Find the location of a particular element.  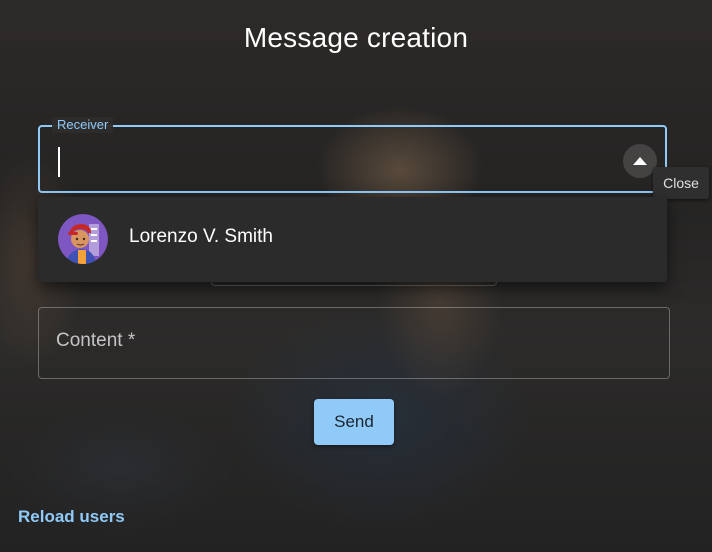

receiver-field: Receiver is located at coordinates (352, 155).